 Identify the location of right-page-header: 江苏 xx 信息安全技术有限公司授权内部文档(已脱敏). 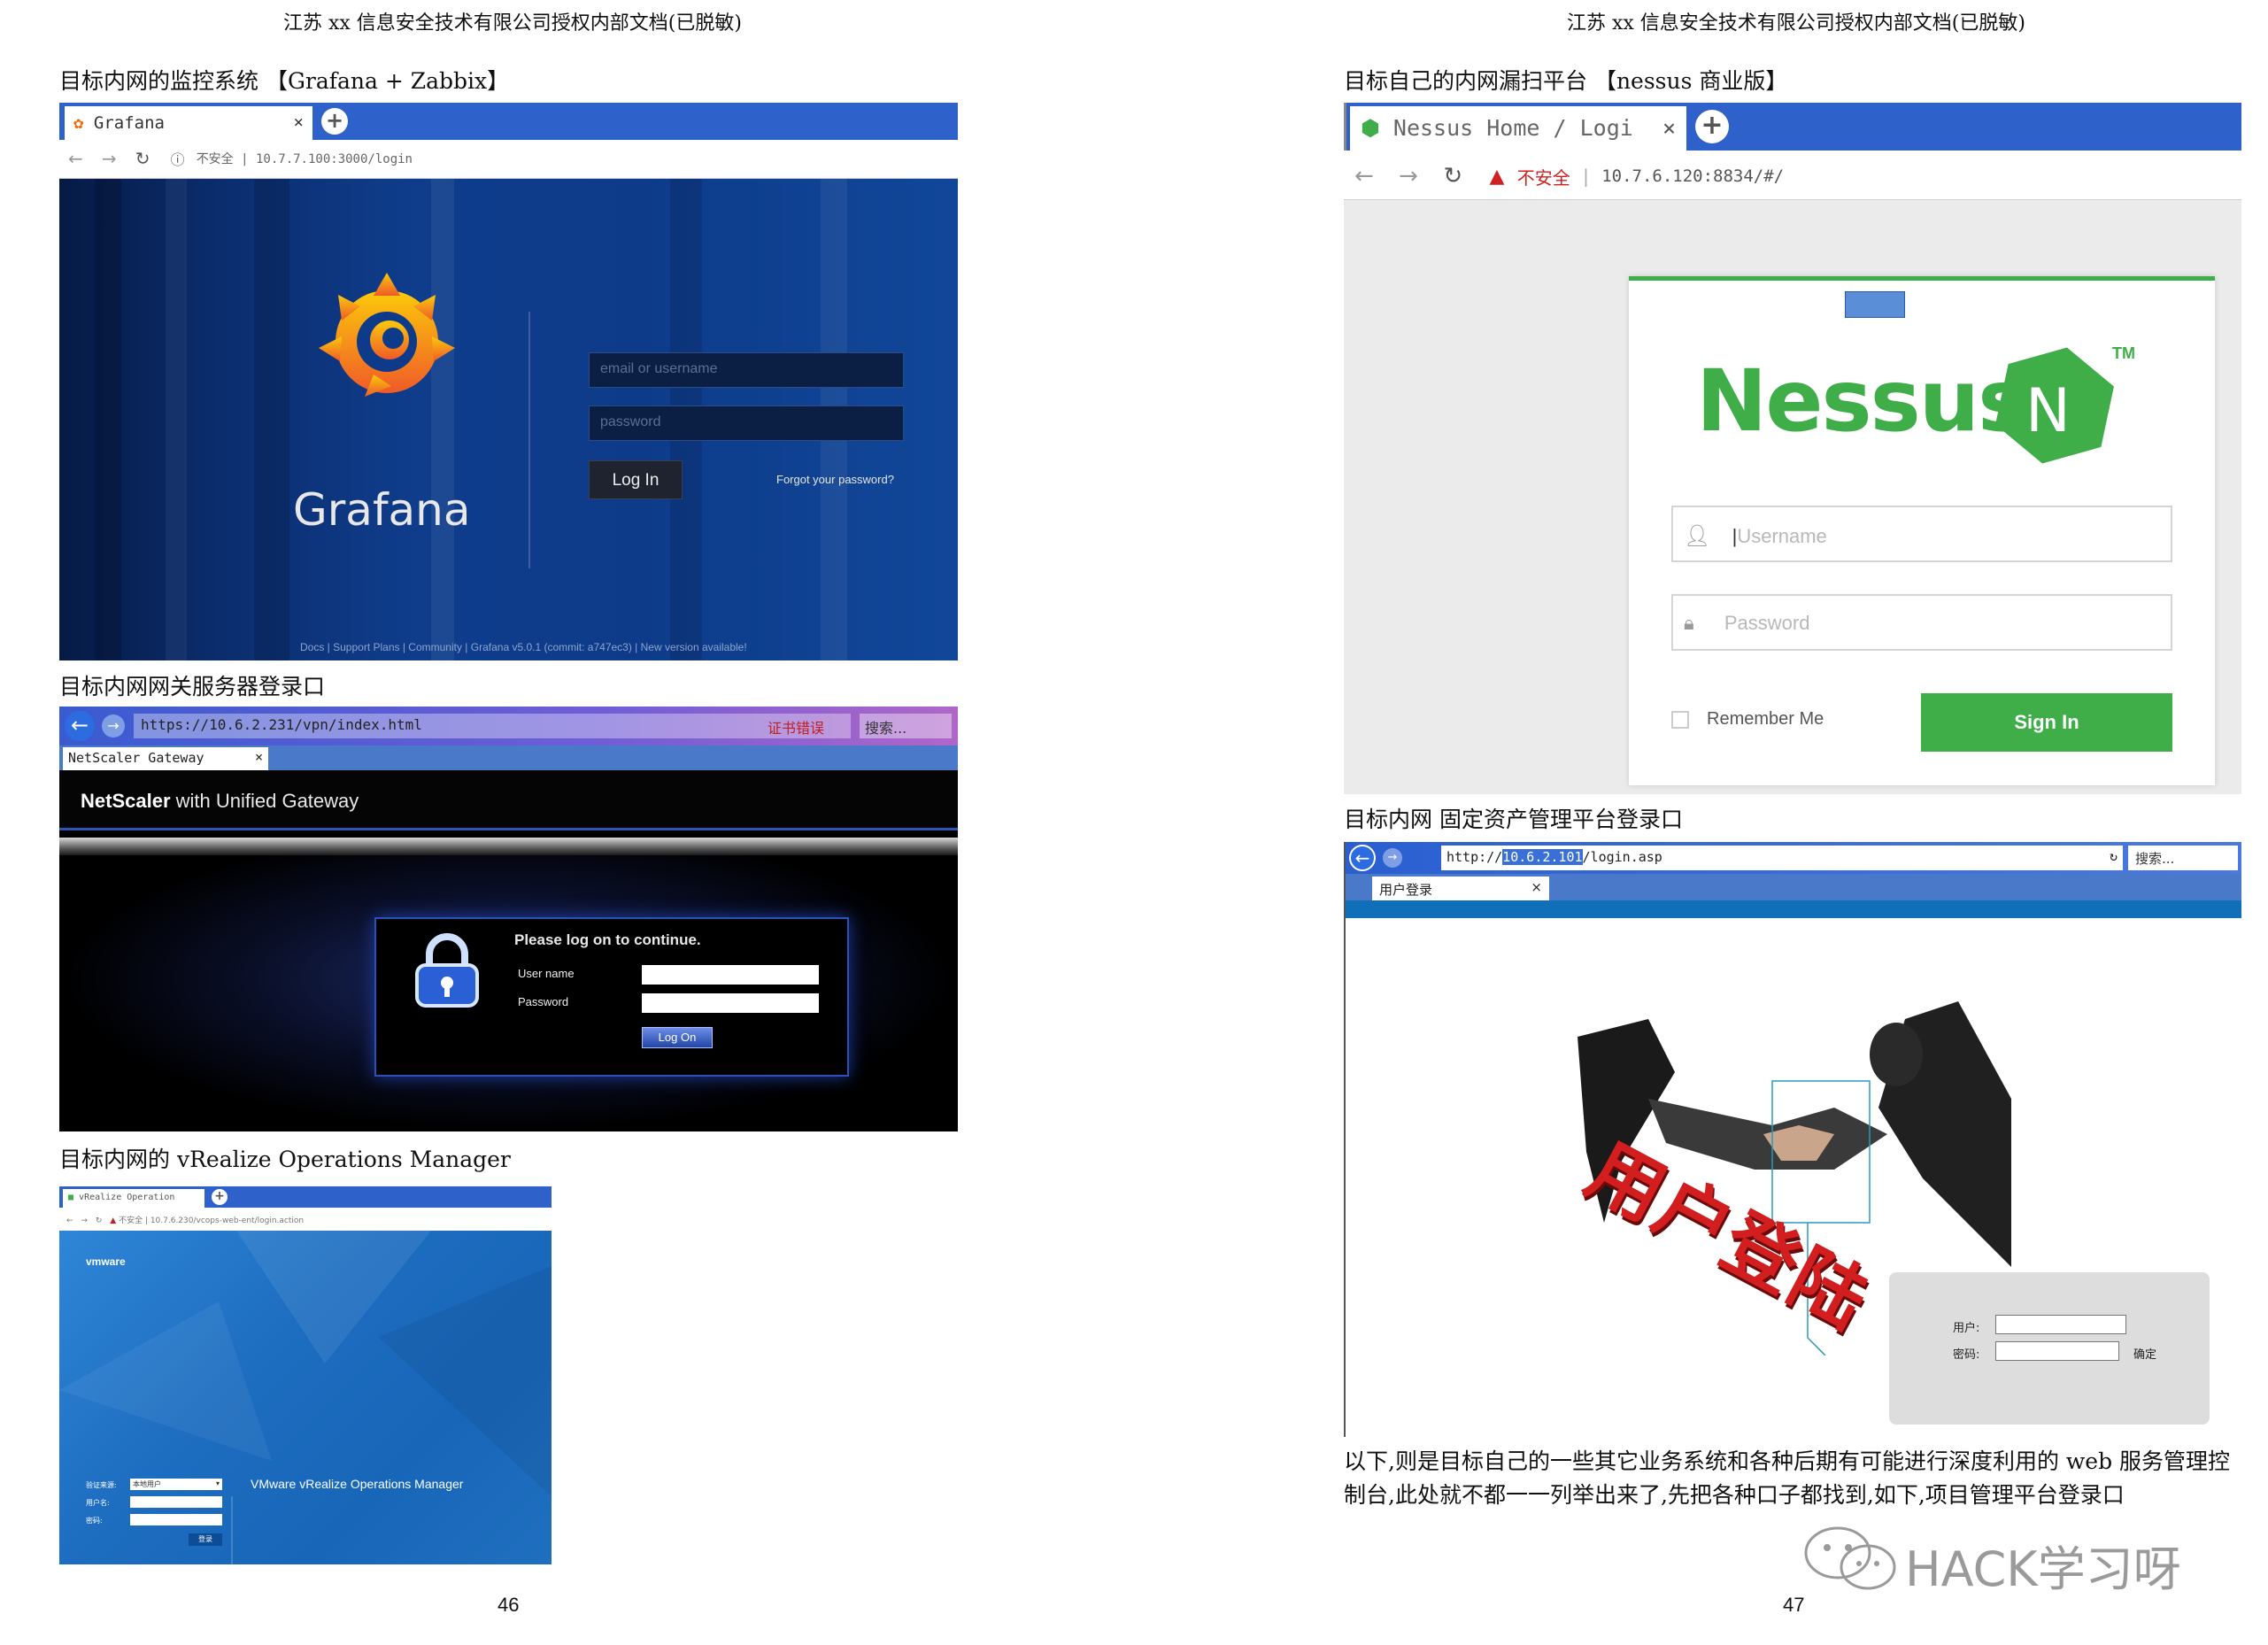
(1796, 24).